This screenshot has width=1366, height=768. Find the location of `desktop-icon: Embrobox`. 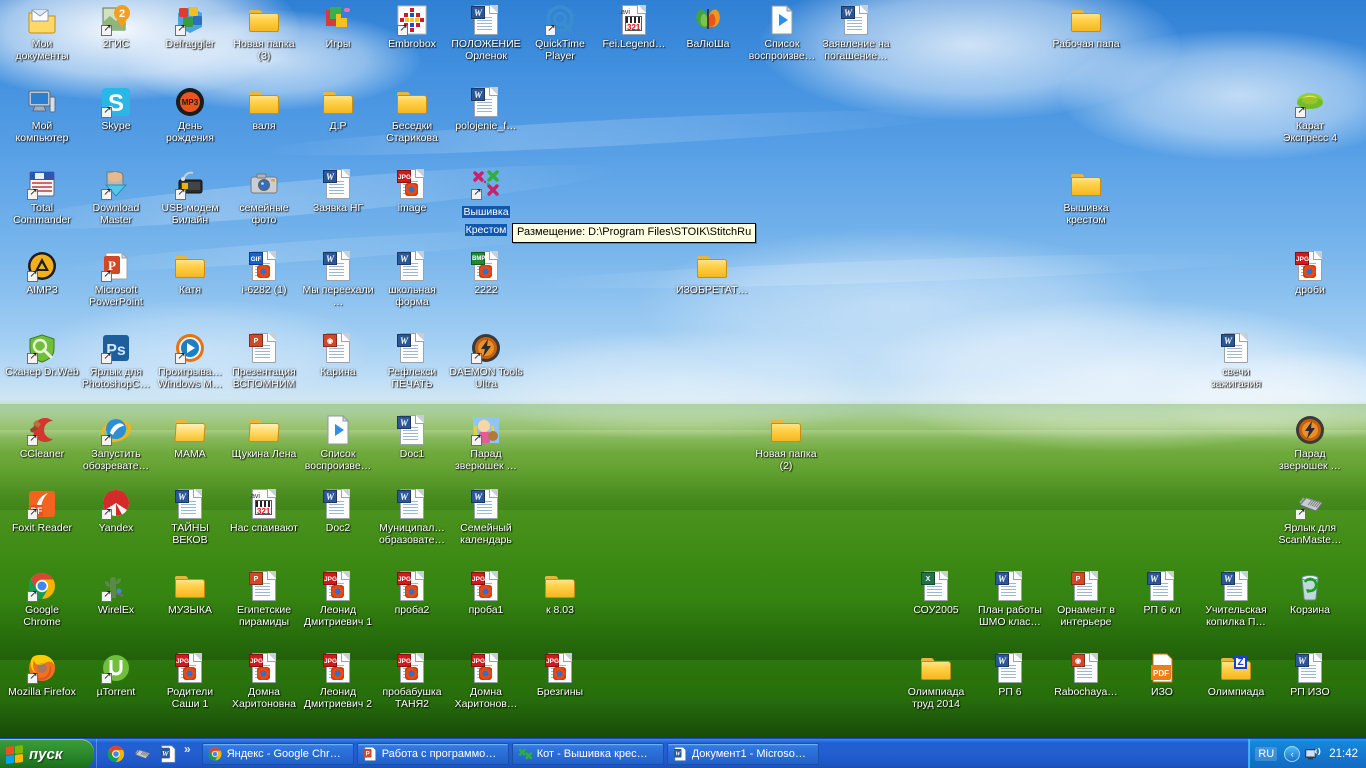

desktop-icon: Embrobox is located at coordinates (412, 27).